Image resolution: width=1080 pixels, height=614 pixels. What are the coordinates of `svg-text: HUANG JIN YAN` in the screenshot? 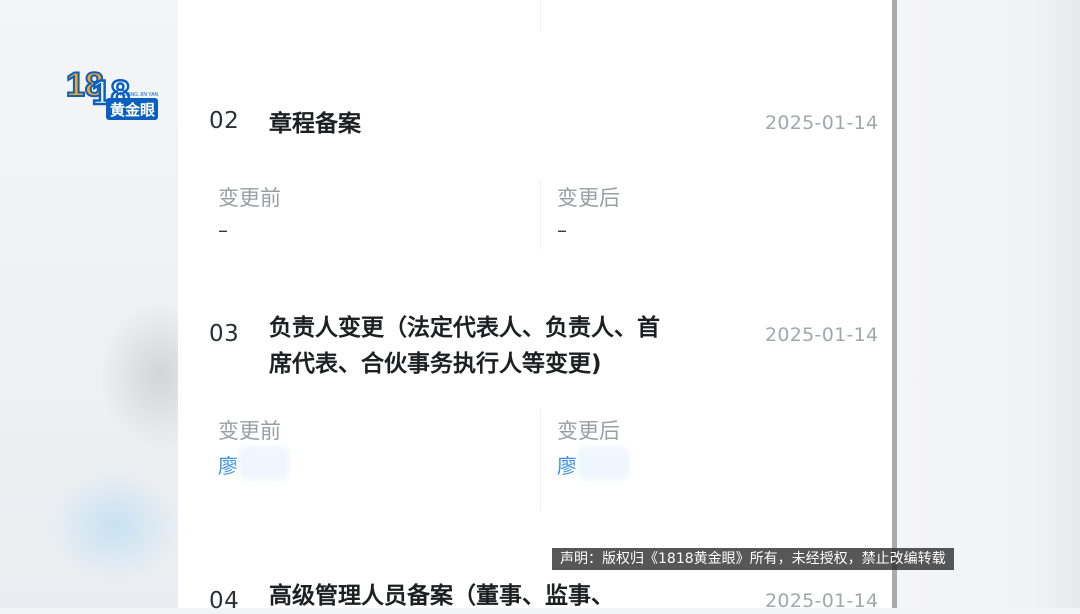 It's located at (139, 95).